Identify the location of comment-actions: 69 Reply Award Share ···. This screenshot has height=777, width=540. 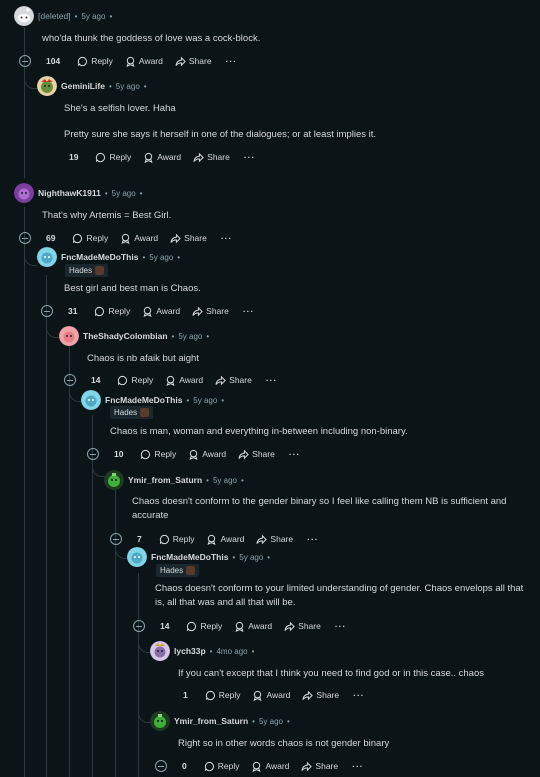
(125, 238).